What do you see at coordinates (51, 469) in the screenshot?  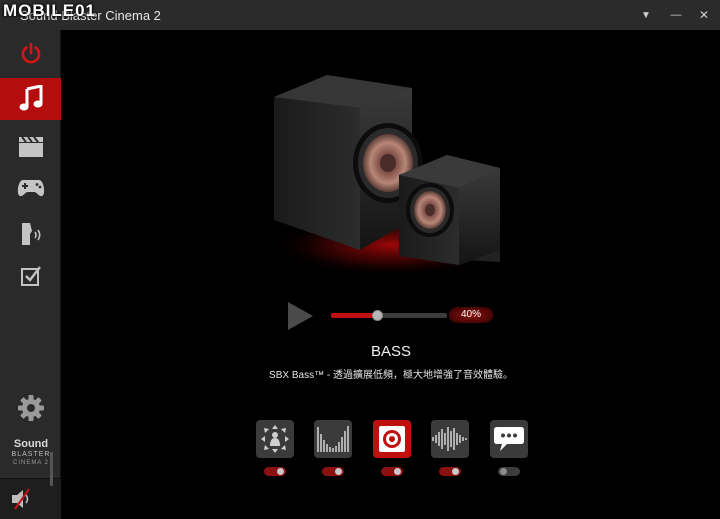 I see `volume-slider-handle` at bounding box center [51, 469].